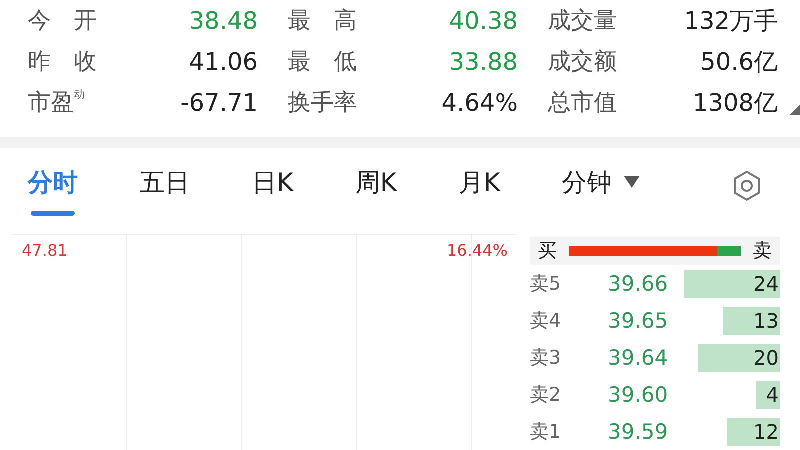 The image size is (800, 450). I want to click on settings-icon, so click(747, 186).